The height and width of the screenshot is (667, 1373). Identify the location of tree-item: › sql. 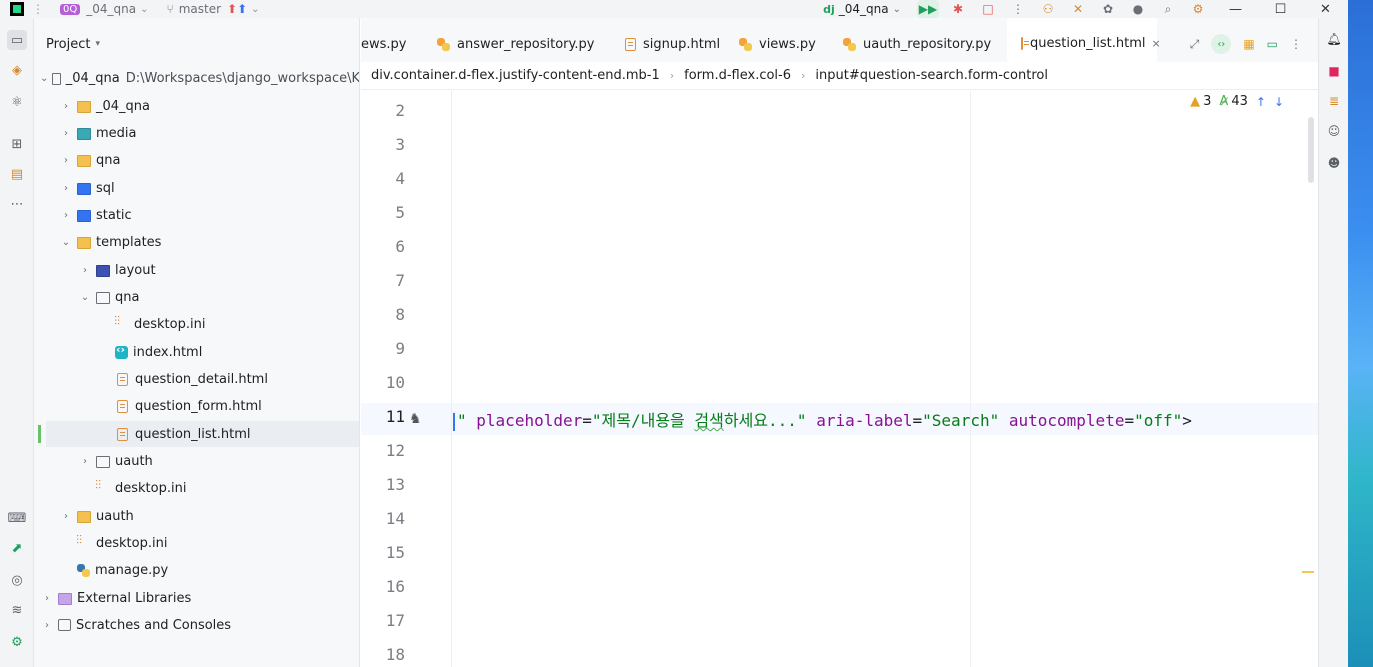
(196, 188).